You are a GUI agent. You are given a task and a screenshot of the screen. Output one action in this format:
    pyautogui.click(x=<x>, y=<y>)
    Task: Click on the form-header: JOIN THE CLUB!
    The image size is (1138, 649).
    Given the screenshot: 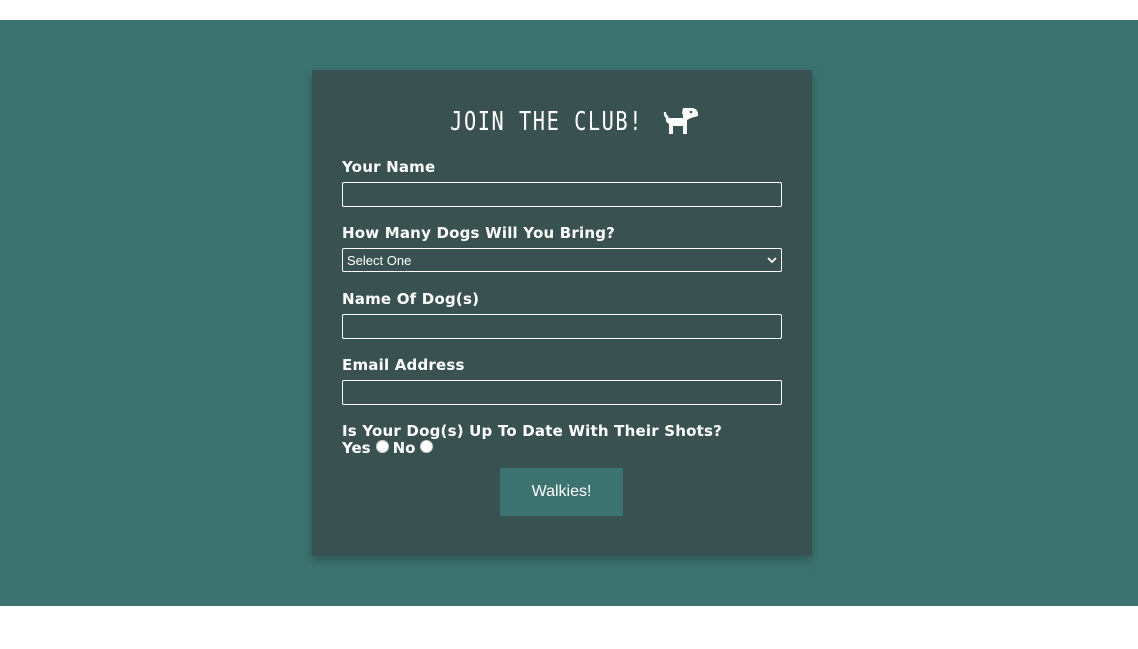 What is the action you would take?
    pyautogui.click(x=562, y=122)
    